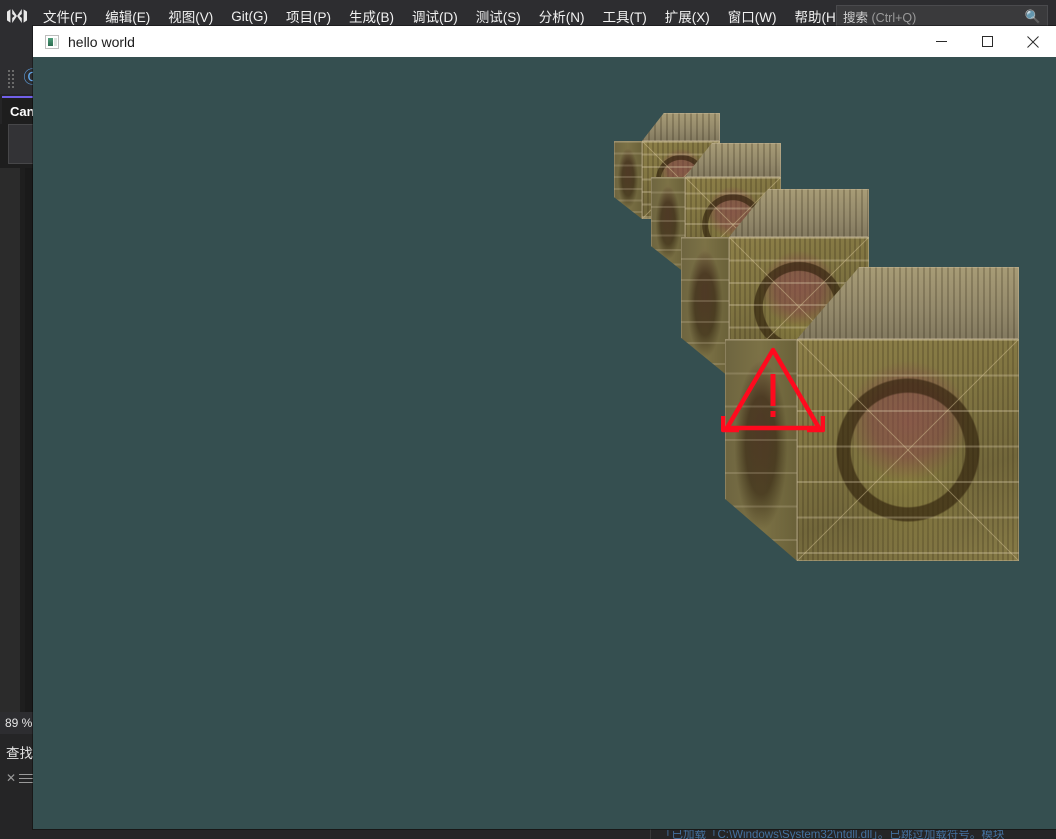 The image size is (1056, 839). Describe the element at coordinates (544, 41) in the screenshot. I see `app-title-bar: hello world` at that location.